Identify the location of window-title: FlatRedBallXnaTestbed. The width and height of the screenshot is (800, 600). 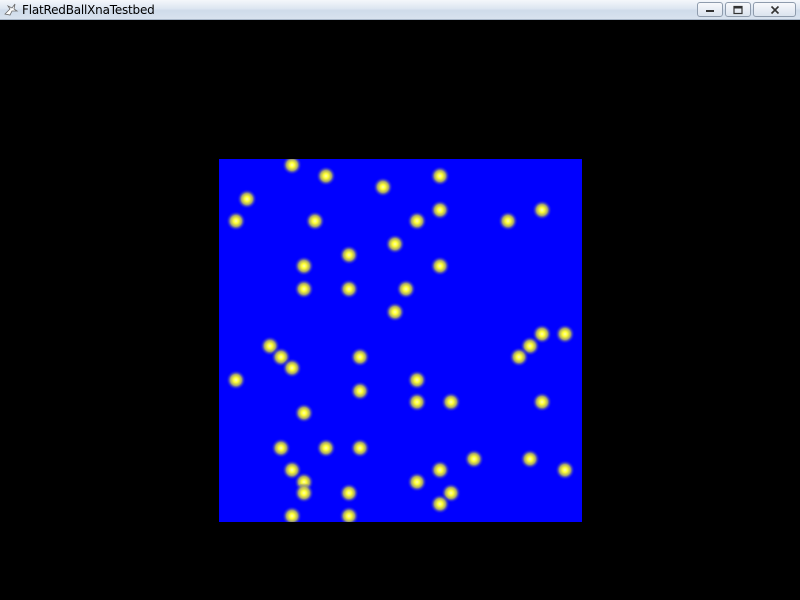
(88, 10).